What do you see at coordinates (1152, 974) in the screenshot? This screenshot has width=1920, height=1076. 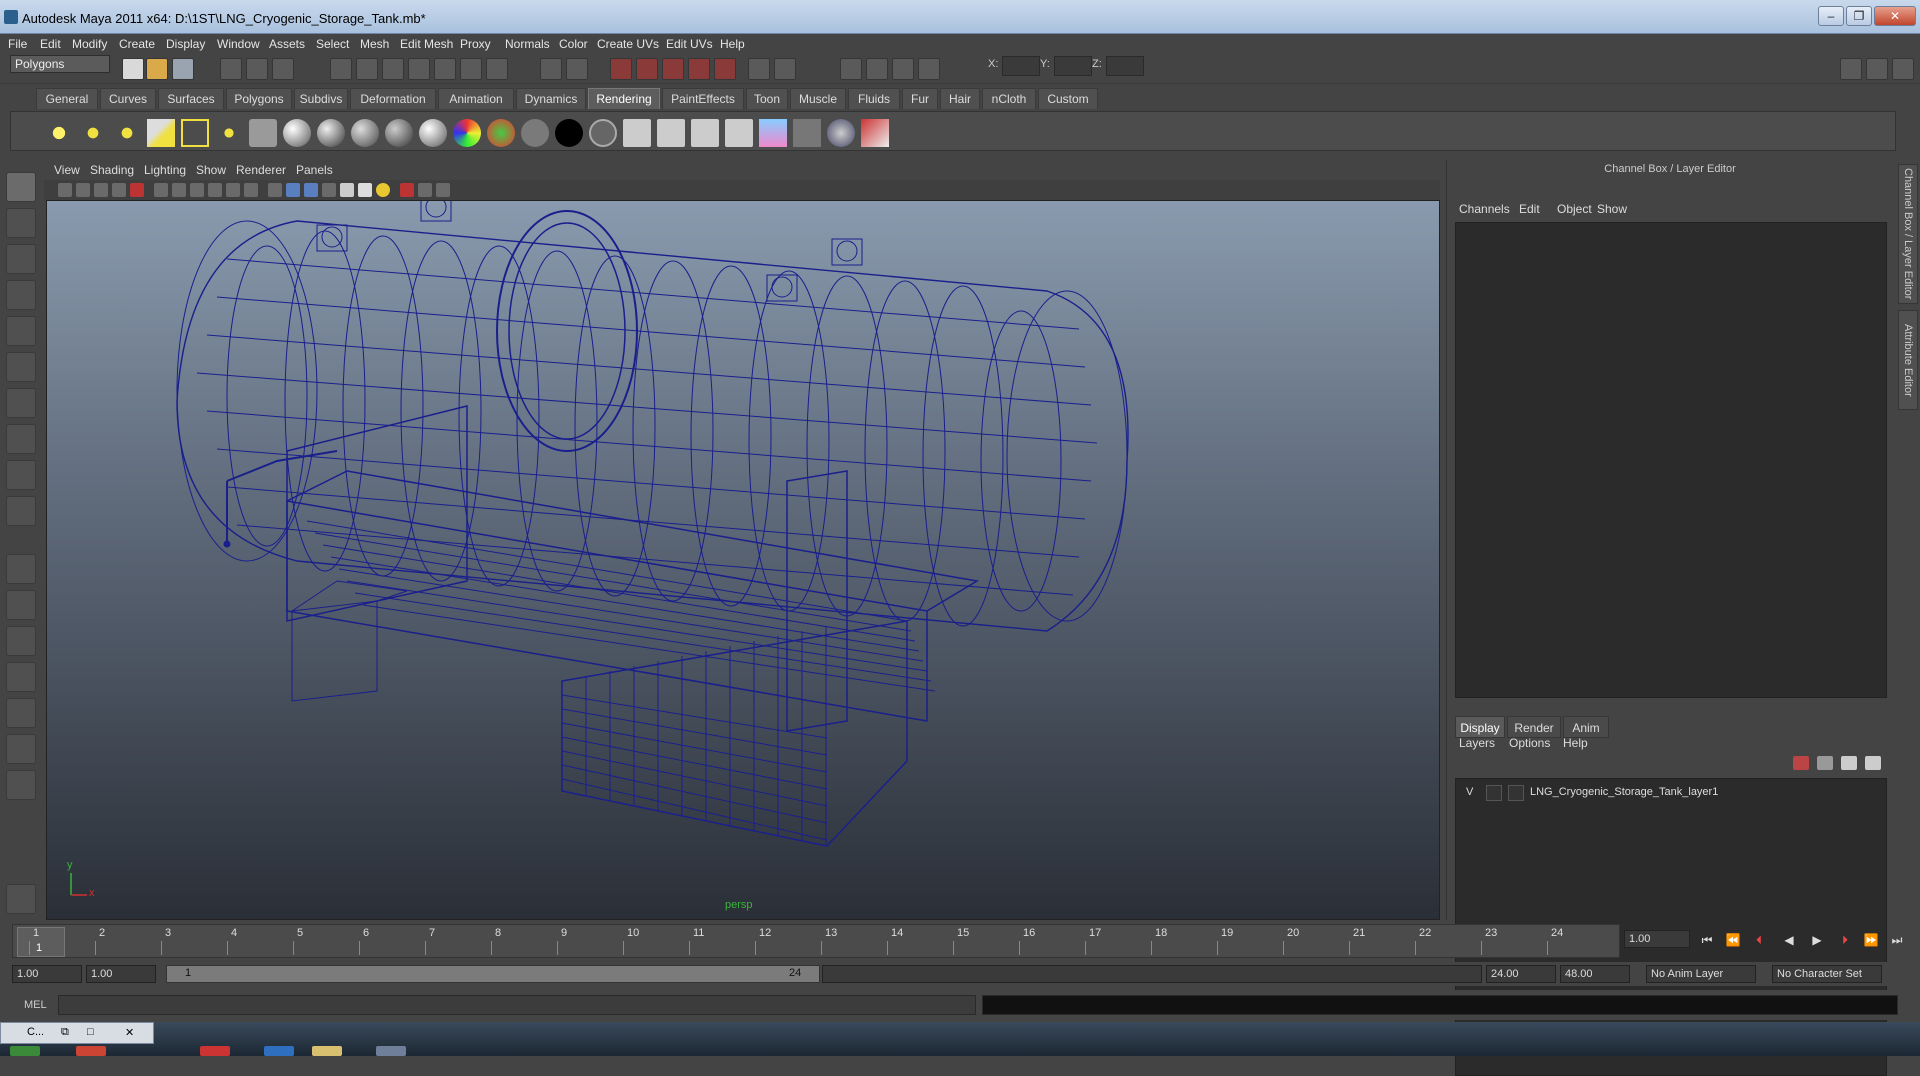 I see `range-slider-track` at bounding box center [1152, 974].